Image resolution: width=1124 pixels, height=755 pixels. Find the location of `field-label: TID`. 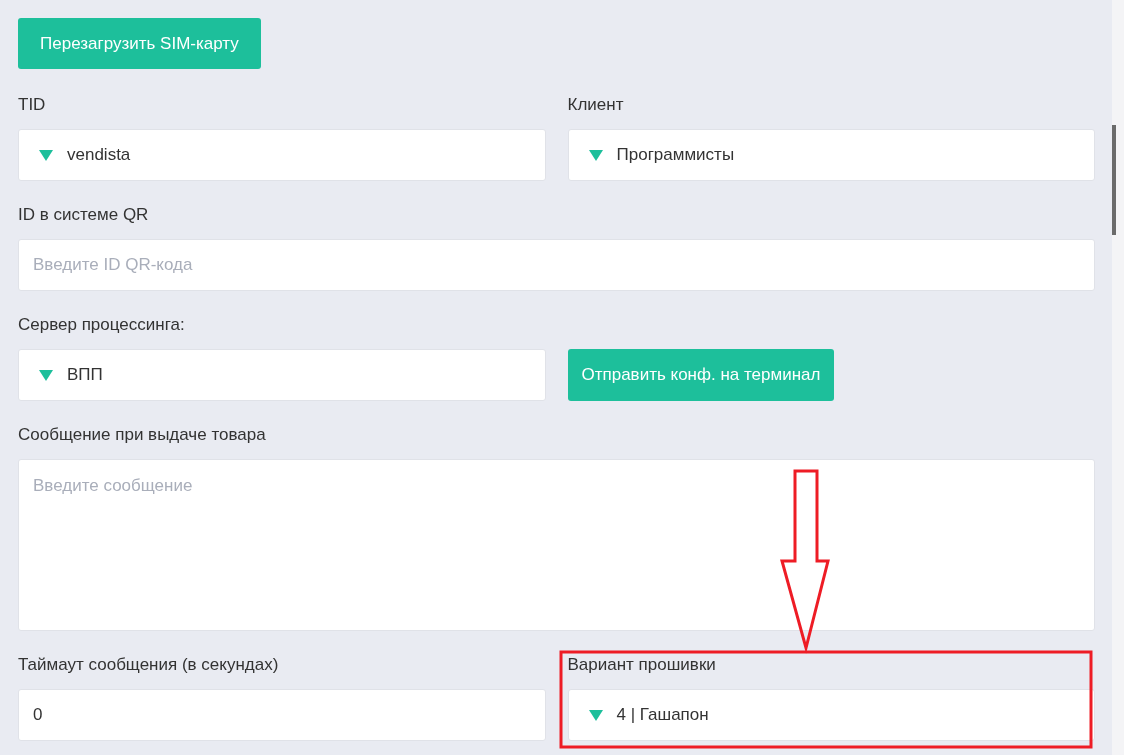

field-label: TID is located at coordinates (32, 105).